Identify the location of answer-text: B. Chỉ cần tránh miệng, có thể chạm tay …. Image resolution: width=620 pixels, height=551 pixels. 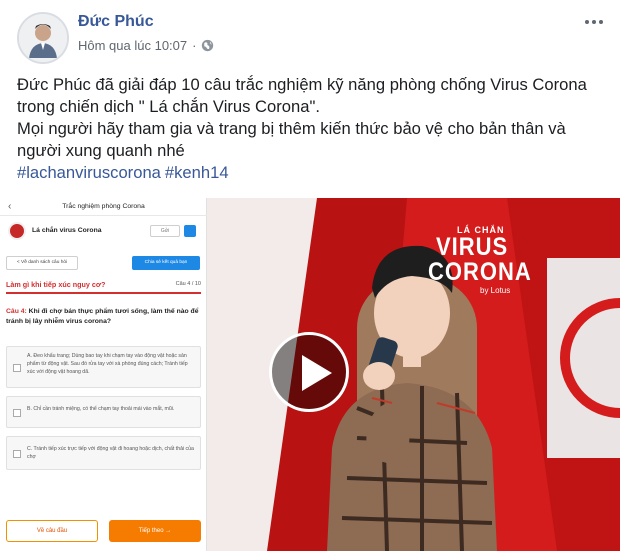
(101, 409).